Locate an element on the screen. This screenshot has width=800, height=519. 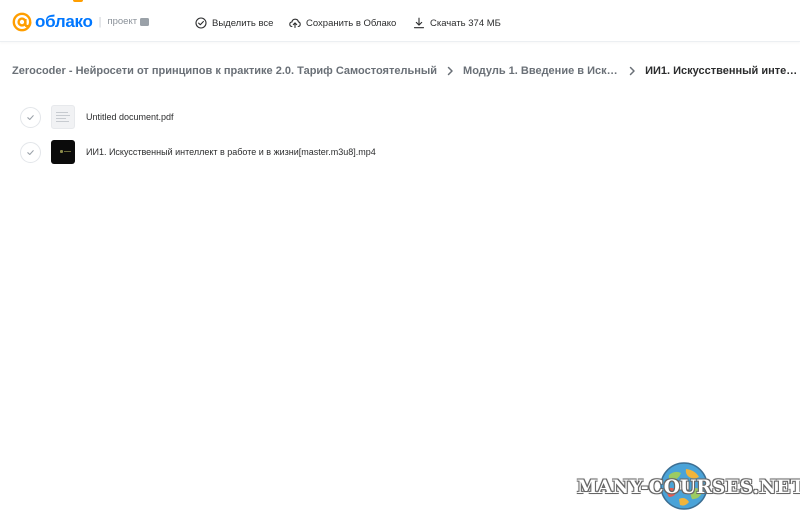
watermark-text: MANY-COURSES.NET is located at coordinates (688, 487).